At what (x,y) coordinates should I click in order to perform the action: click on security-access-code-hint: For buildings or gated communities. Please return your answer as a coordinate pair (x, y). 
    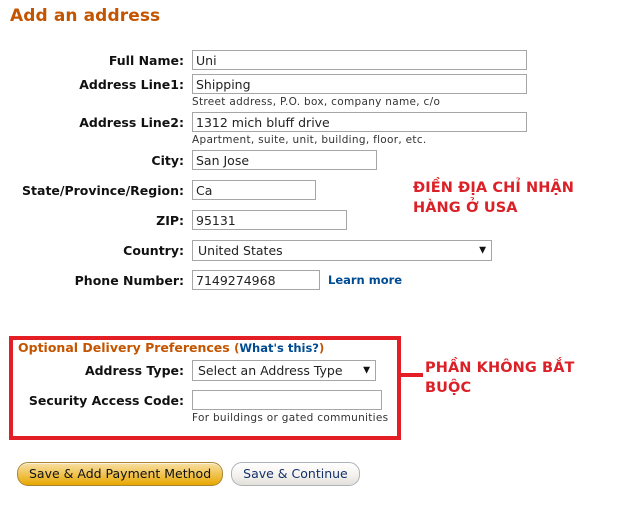
    Looking at the image, I should click on (290, 418).